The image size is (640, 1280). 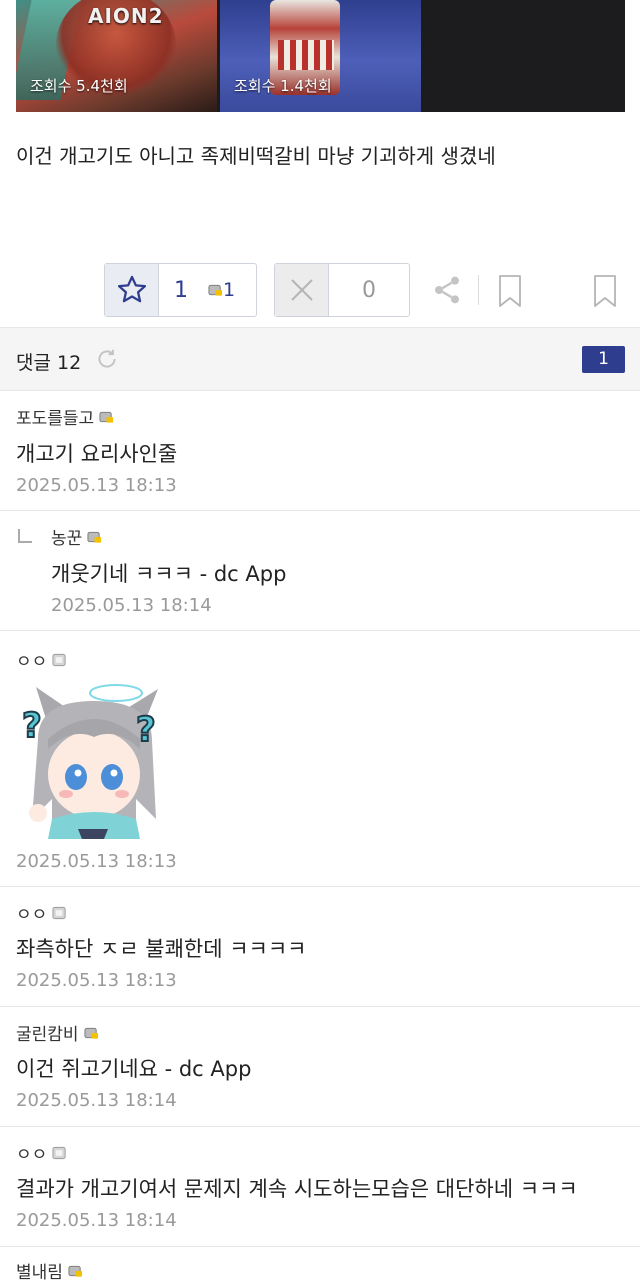 I want to click on share-icon, so click(x=447, y=290).